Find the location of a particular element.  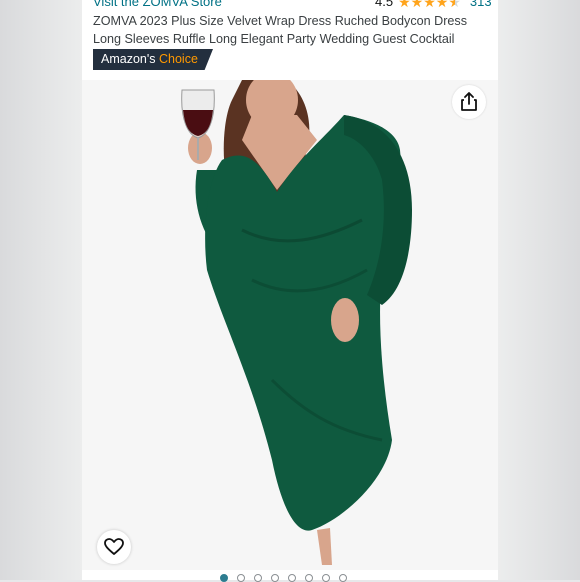

wishlist-button is located at coordinates (114, 547).